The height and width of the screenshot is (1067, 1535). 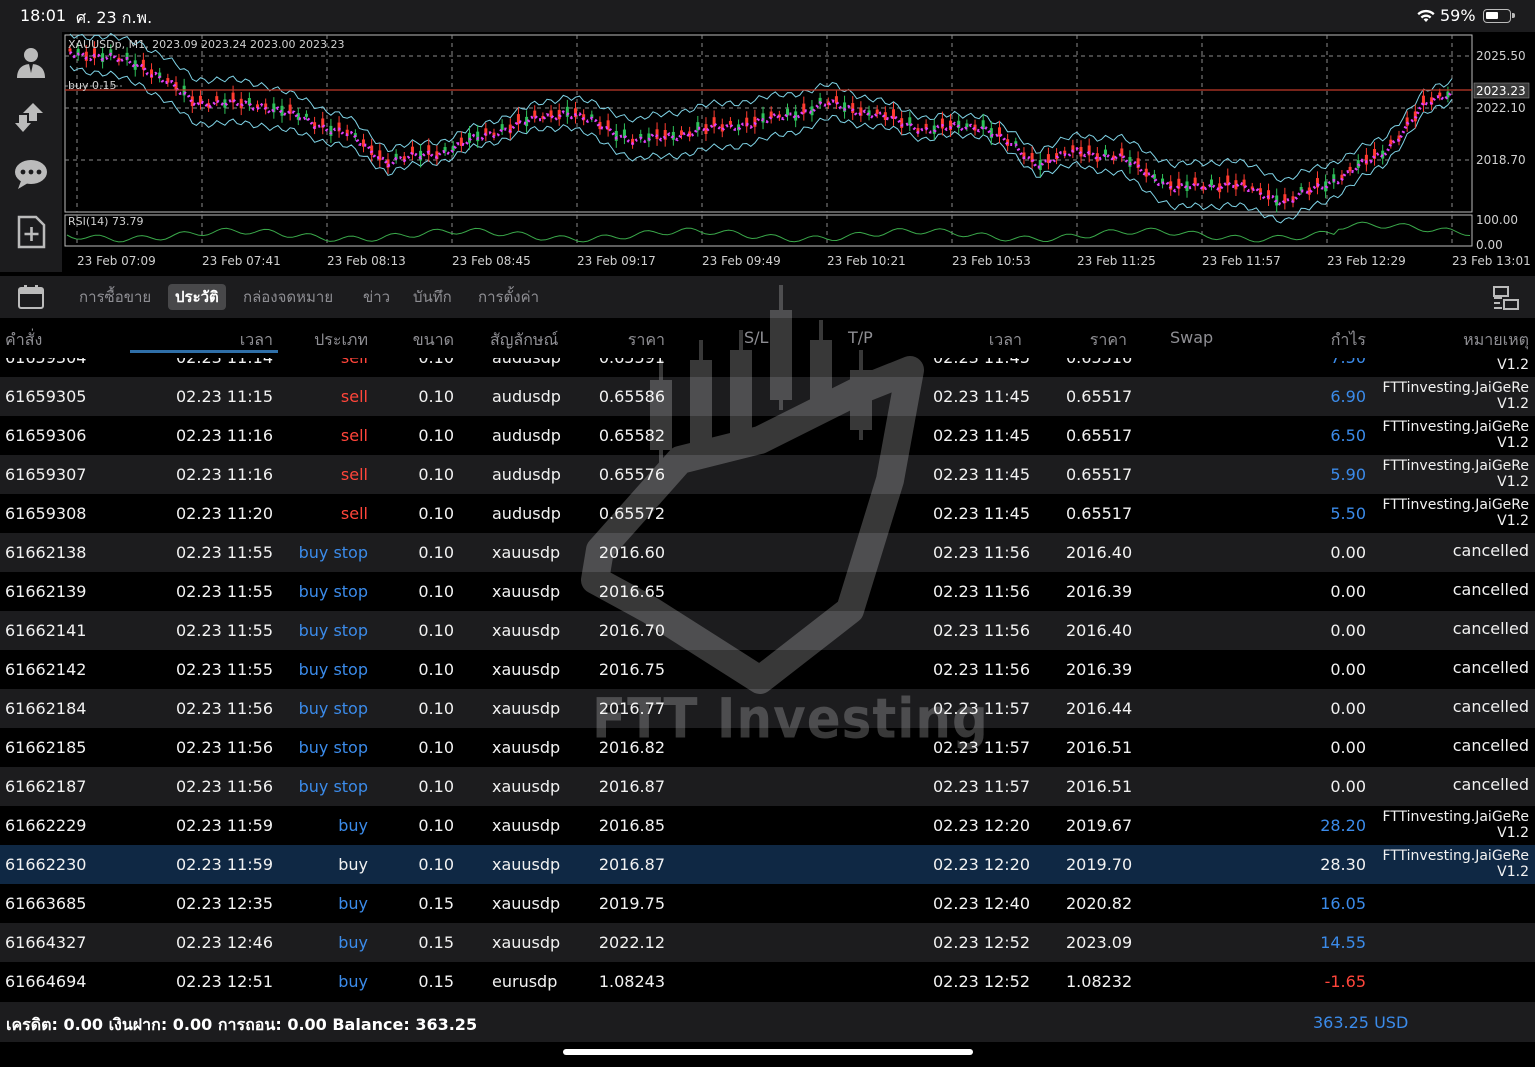 I want to click on close-time: 02.23 11:45, so click(x=981, y=513).